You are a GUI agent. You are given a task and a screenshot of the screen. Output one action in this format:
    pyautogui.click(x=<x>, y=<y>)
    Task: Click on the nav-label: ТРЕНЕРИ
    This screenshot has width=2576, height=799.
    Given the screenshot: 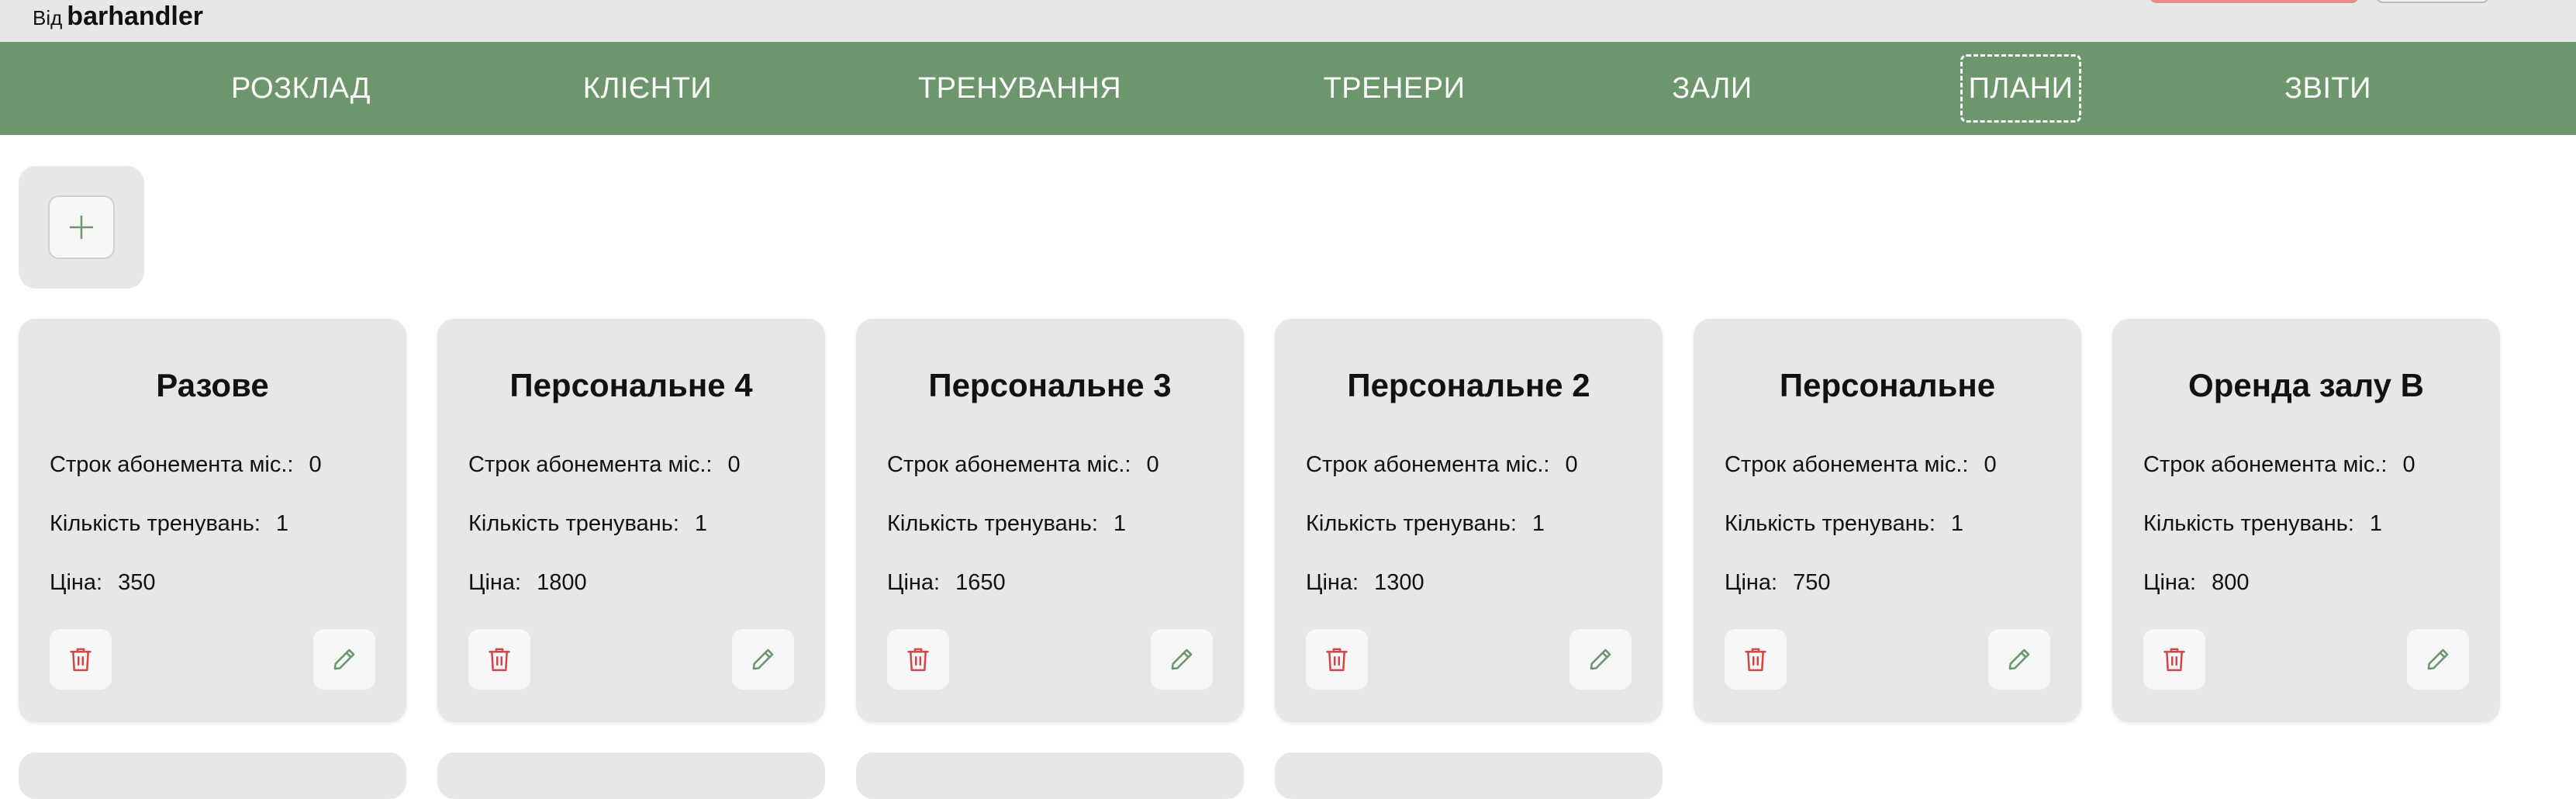 What is the action you would take?
    pyautogui.click(x=1394, y=88)
    